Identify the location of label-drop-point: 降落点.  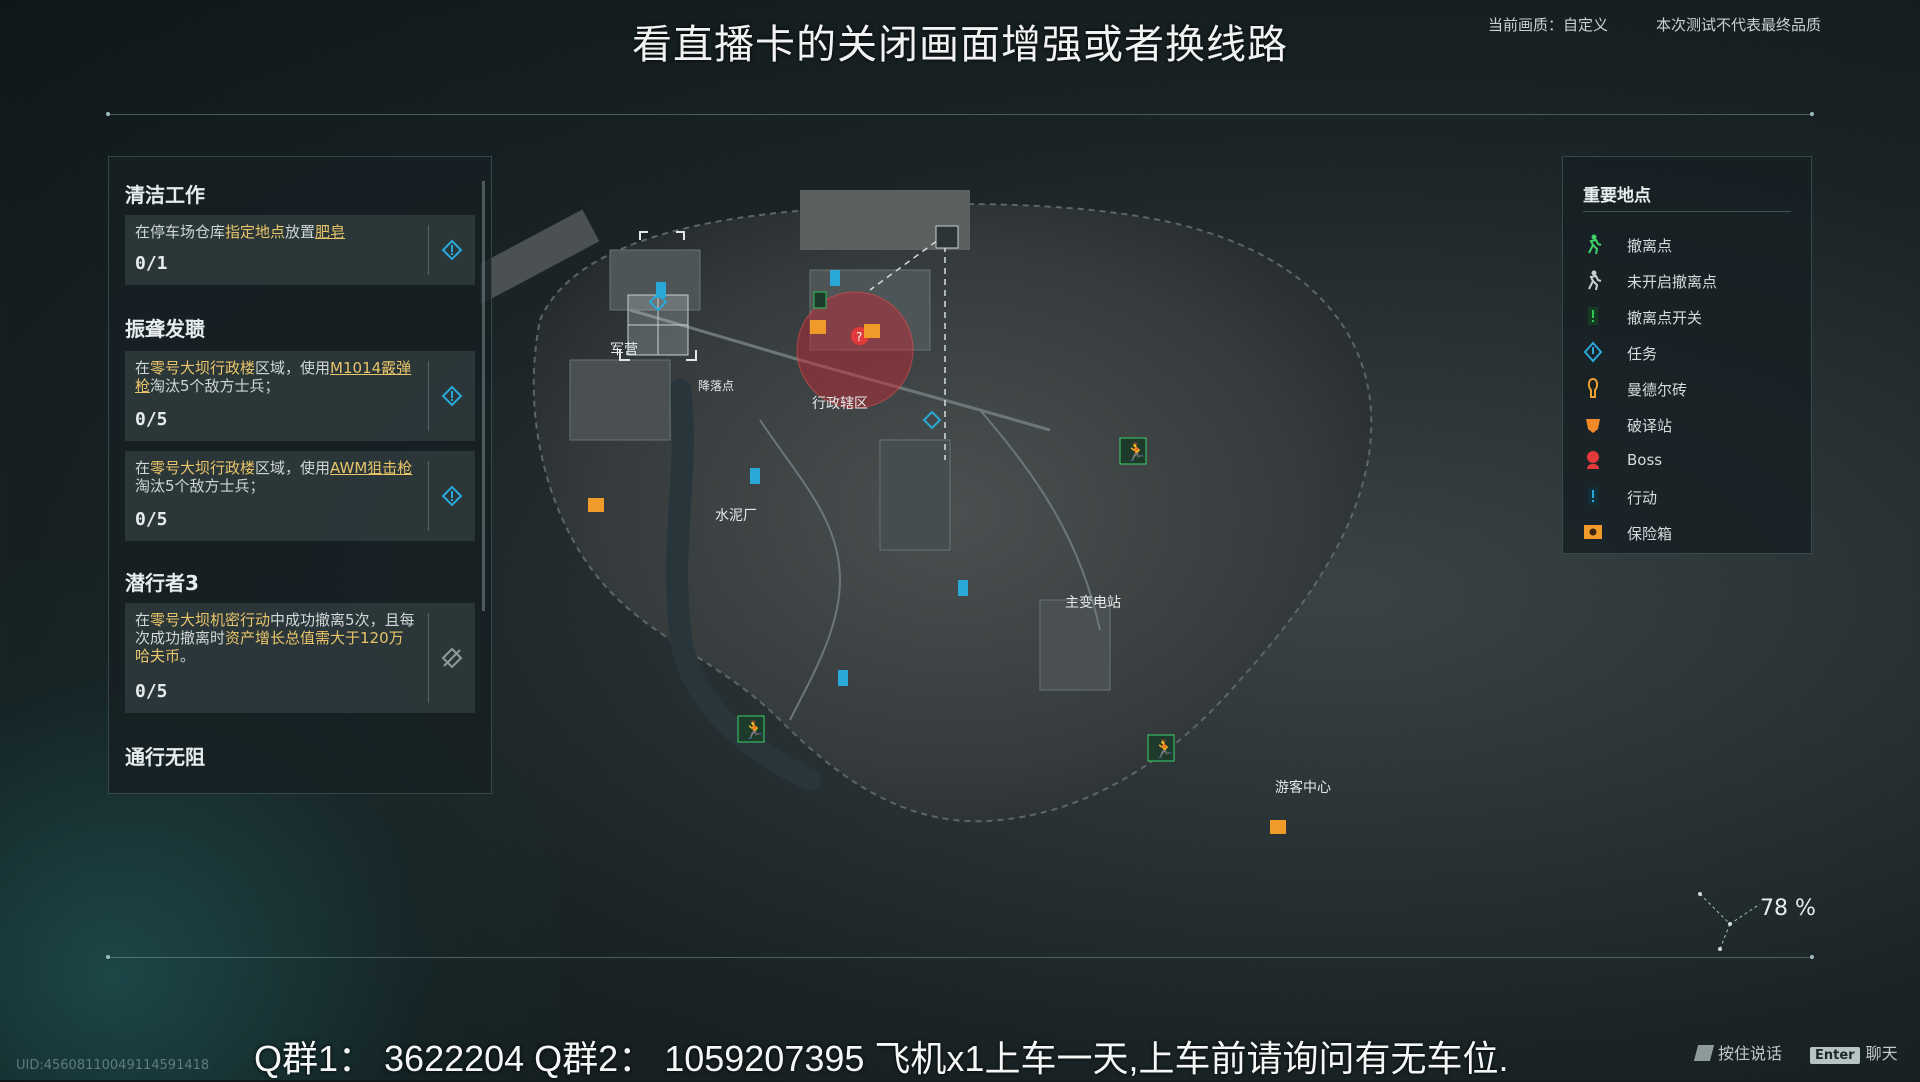
(716, 386).